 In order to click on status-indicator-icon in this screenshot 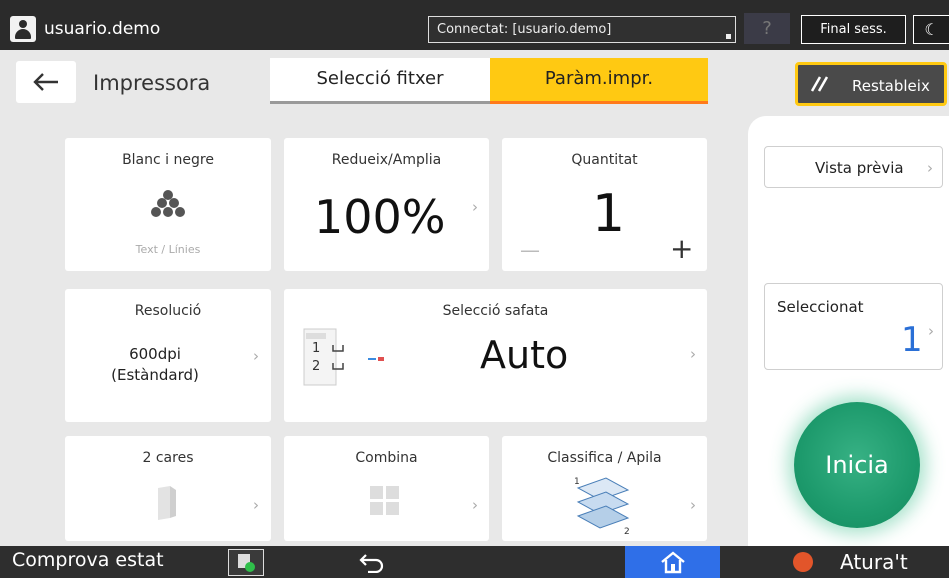, I will do `click(246, 562)`.